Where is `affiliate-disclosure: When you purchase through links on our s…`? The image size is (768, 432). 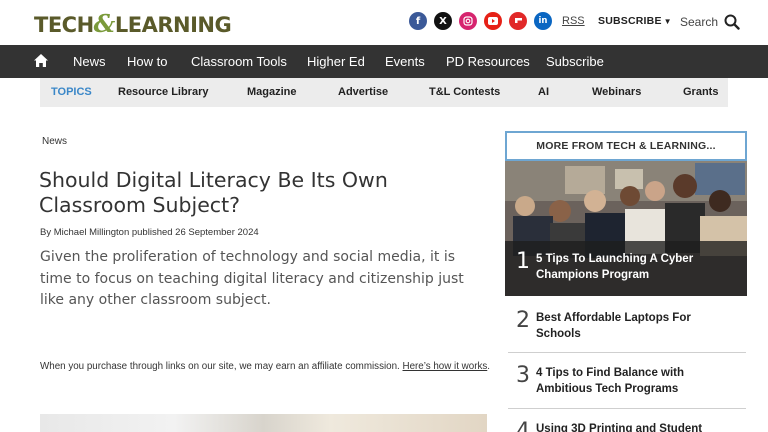
affiliate-disclosure: When you purchase through links on our s… is located at coordinates (265, 367).